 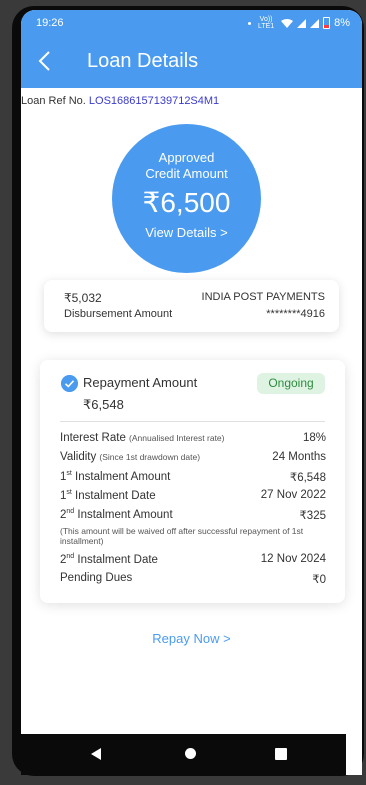 What do you see at coordinates (93, 438) in the screenshot?
I see `interest-rate-label: Interest Rate` at bounding box center [93, 438].